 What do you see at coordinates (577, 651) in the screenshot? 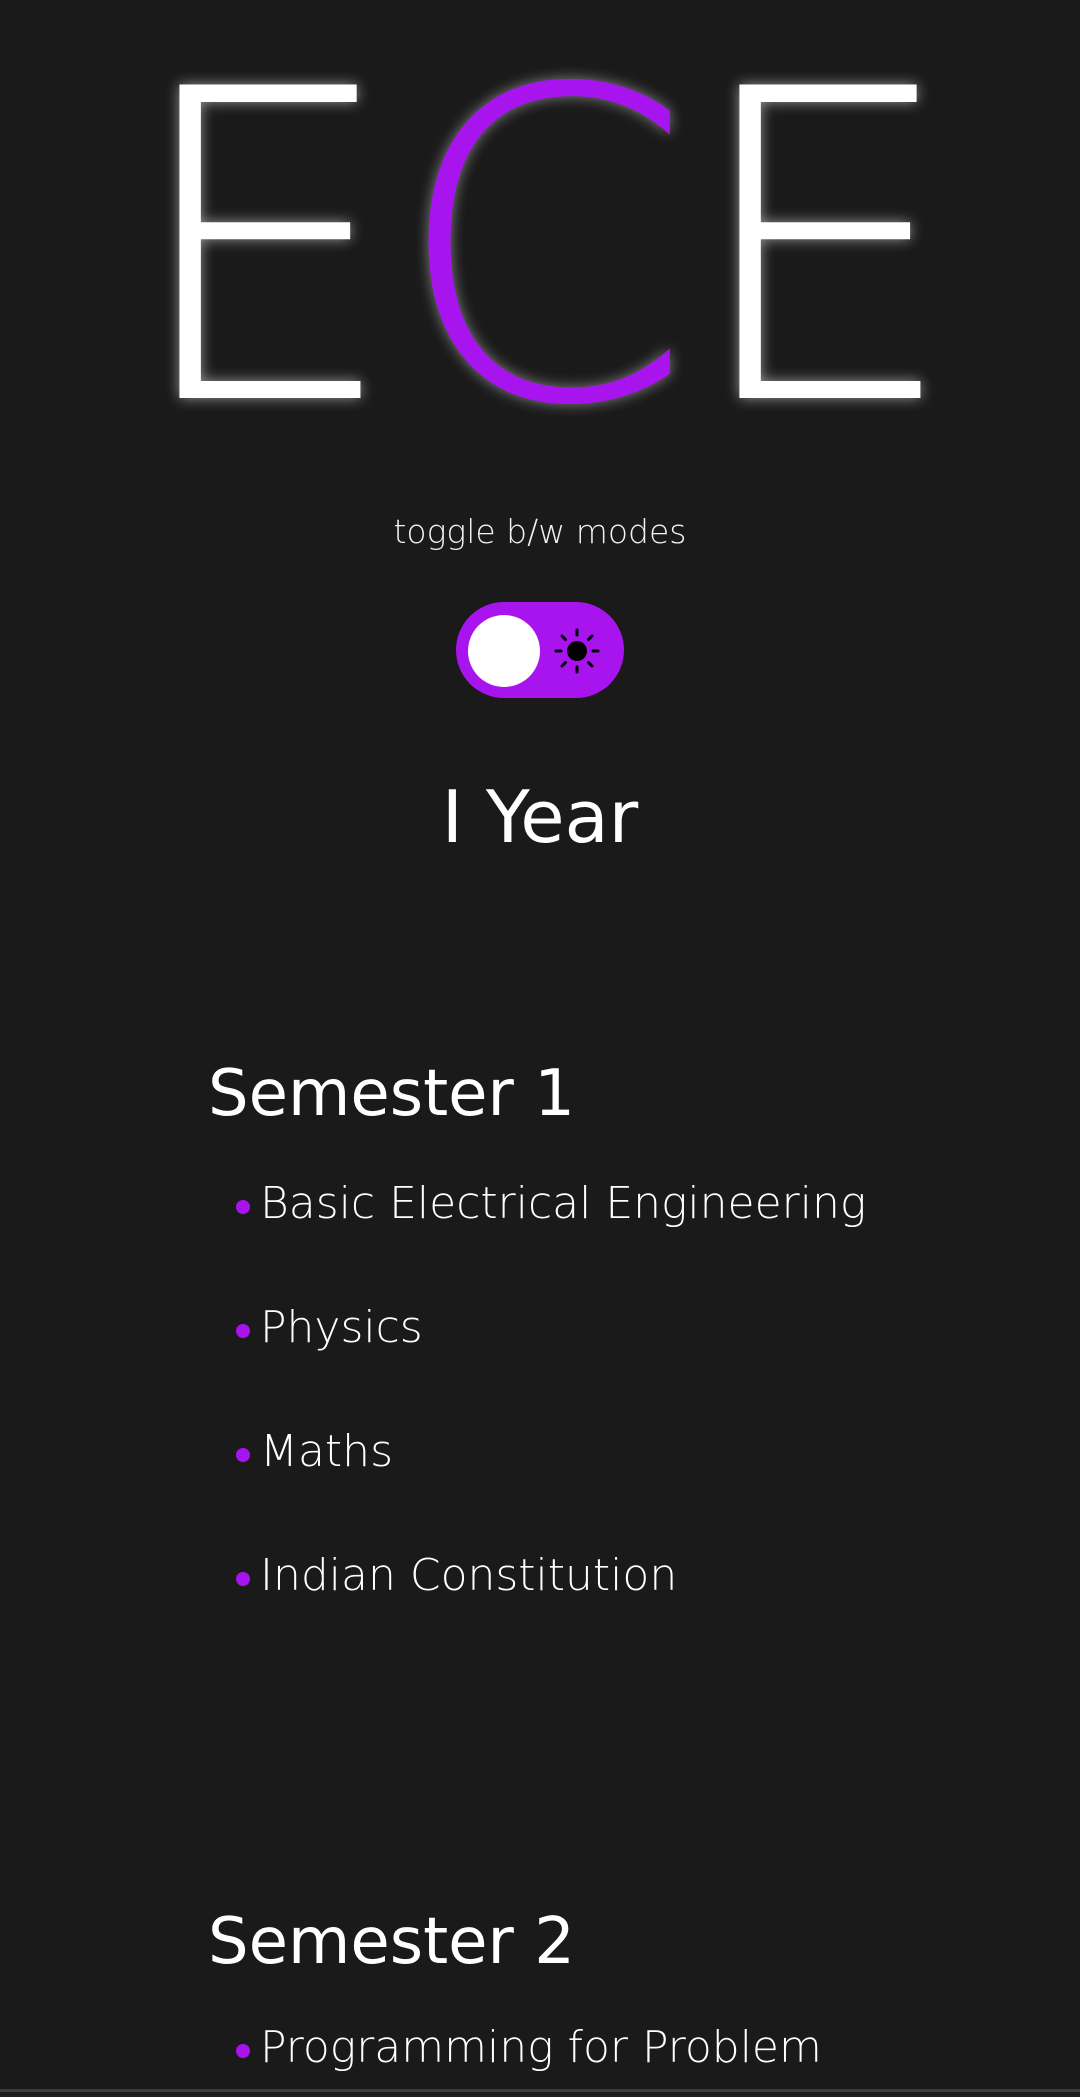
I see `sun-icon` at bounding box center [577, 651].